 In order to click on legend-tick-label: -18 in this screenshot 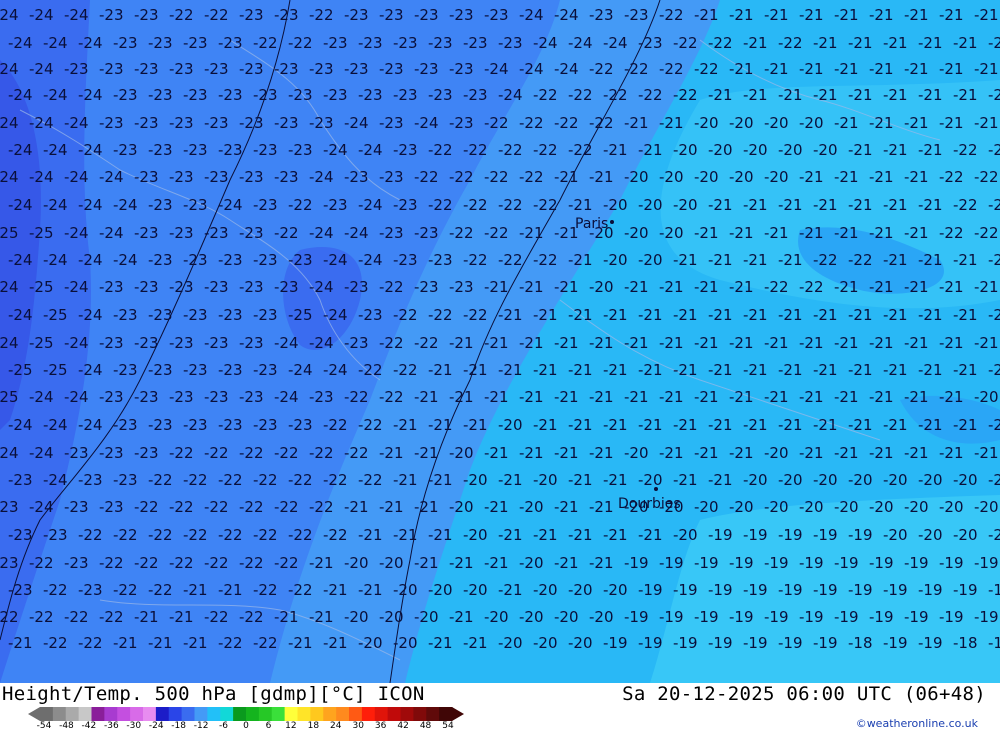, I will do `click(179, 726)`.